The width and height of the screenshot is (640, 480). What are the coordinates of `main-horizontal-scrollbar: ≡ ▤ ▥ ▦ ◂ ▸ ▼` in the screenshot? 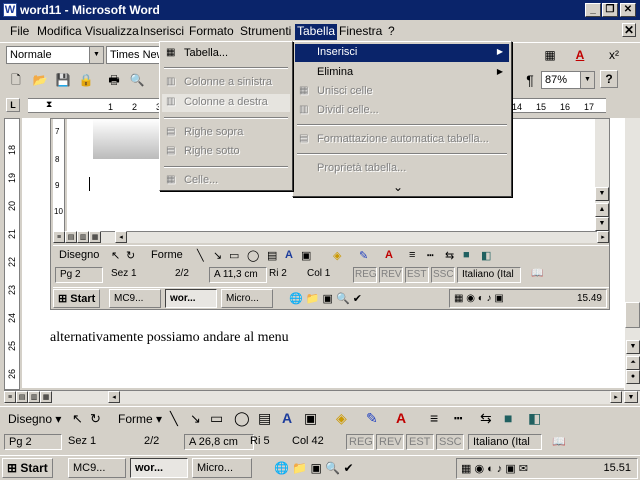 It's located at (322, 397).